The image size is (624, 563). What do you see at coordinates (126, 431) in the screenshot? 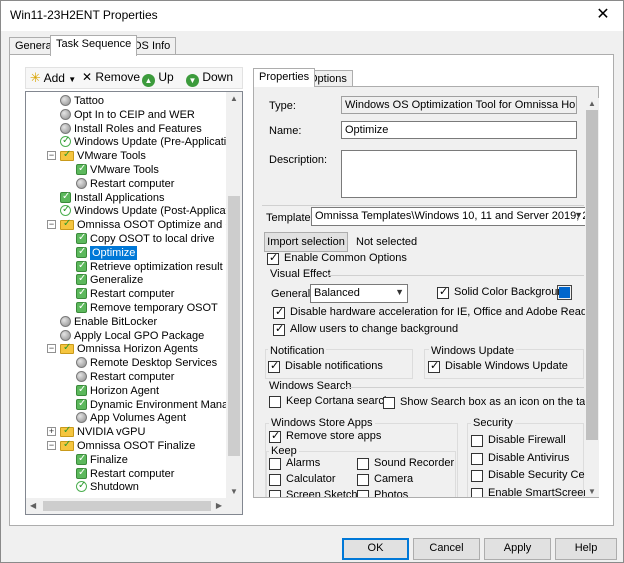
I see `tree-item: + NVIDIA vGPU` at bounding box center [126, 431].